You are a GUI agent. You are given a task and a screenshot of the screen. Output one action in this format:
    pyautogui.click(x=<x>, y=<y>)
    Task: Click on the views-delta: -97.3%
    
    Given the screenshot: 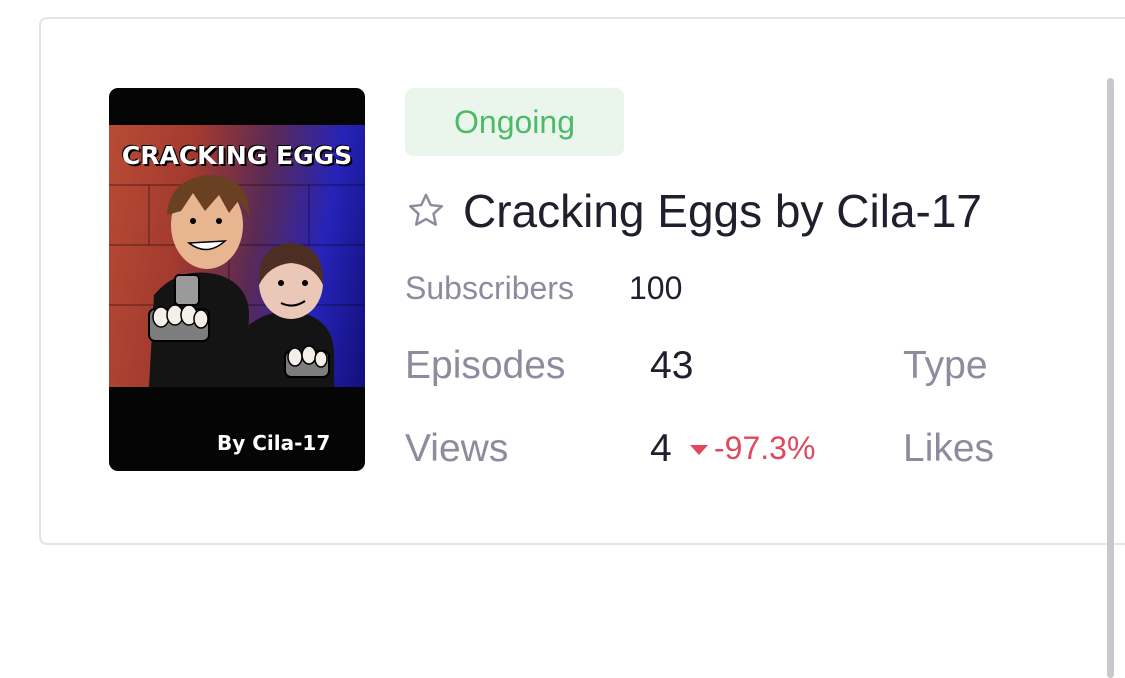 What is the action you would take?
    pyautogui.click(x=752, y=448)
    